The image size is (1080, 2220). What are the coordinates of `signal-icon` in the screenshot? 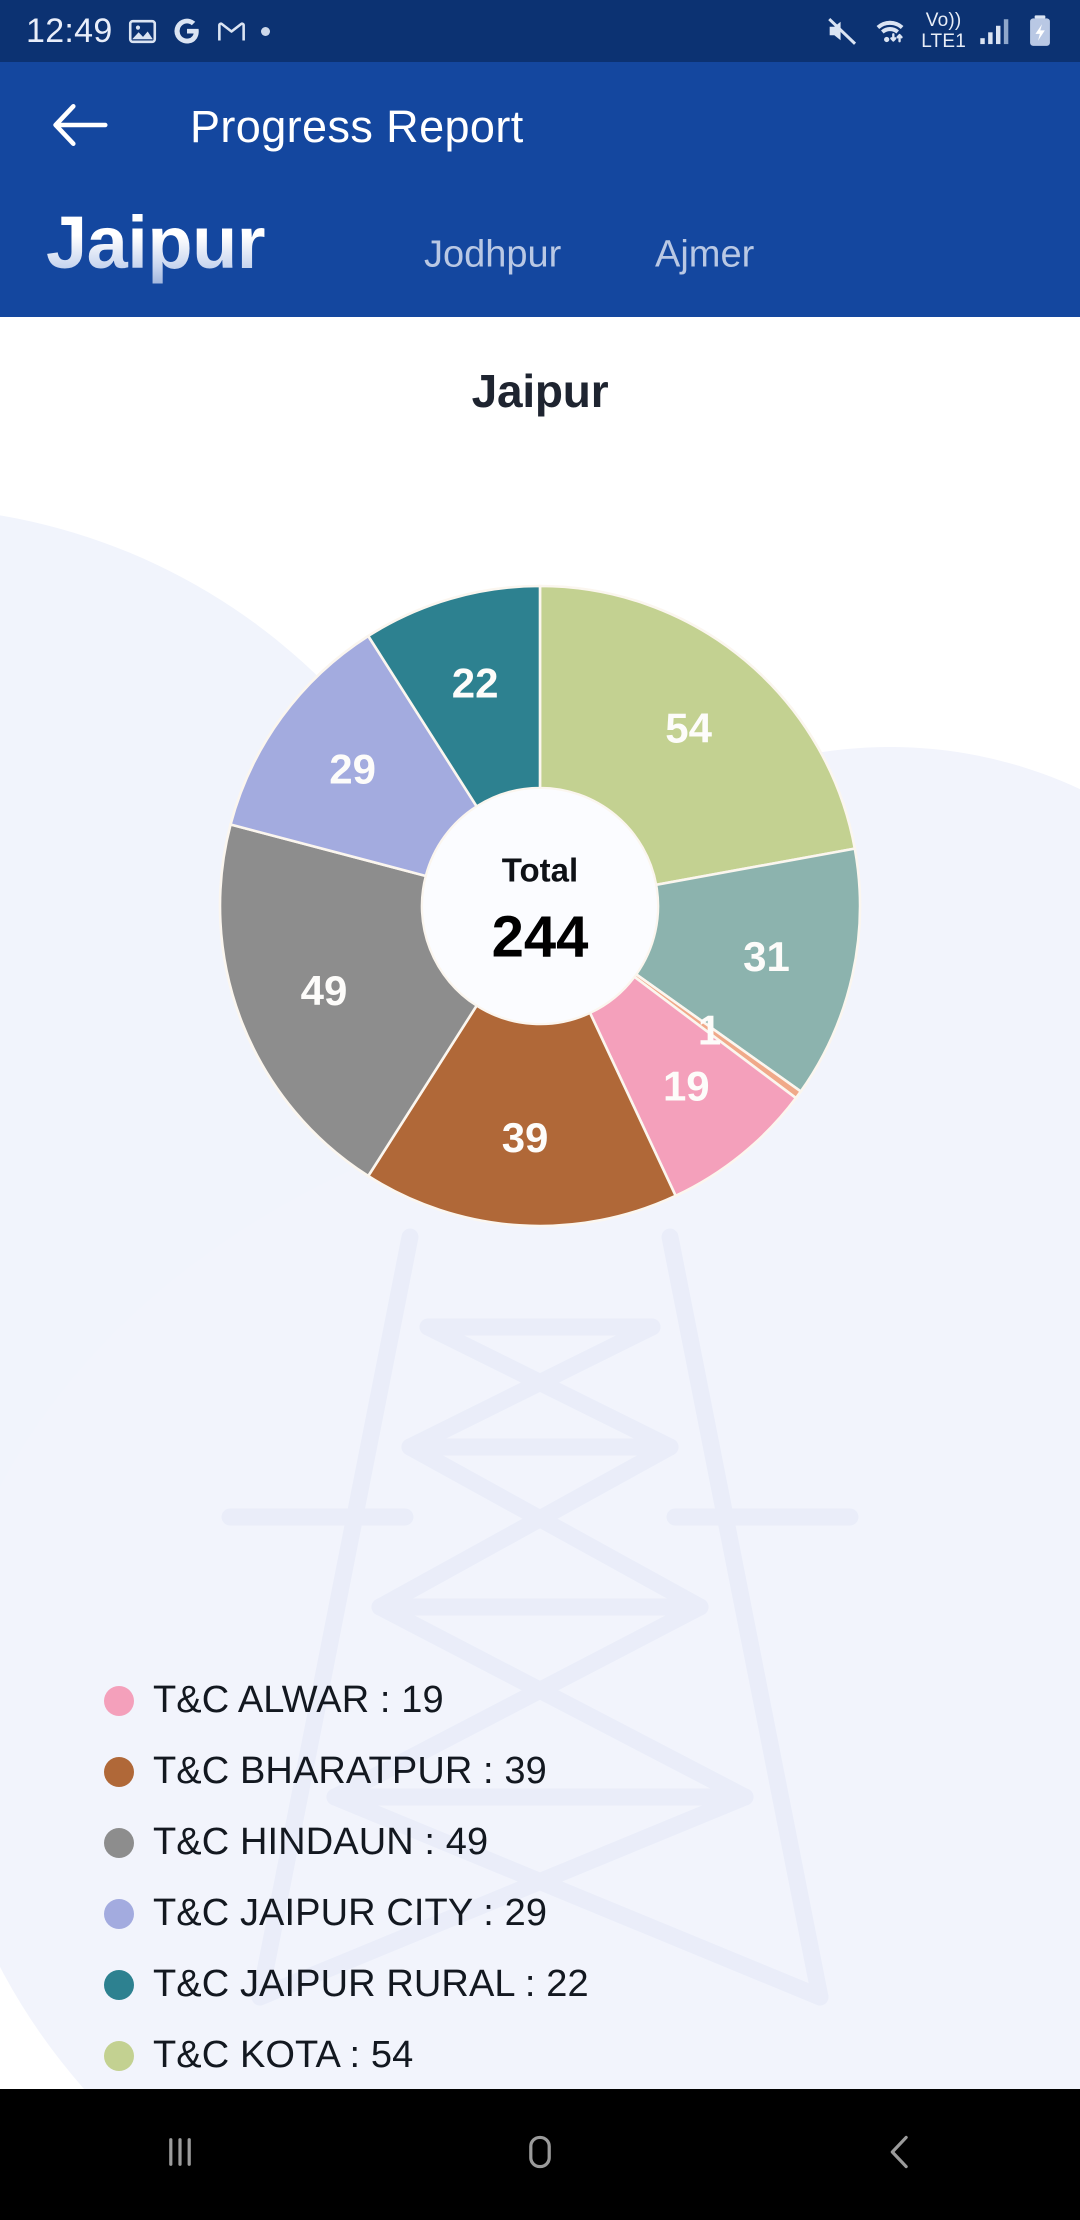 It's located at (996, 31).